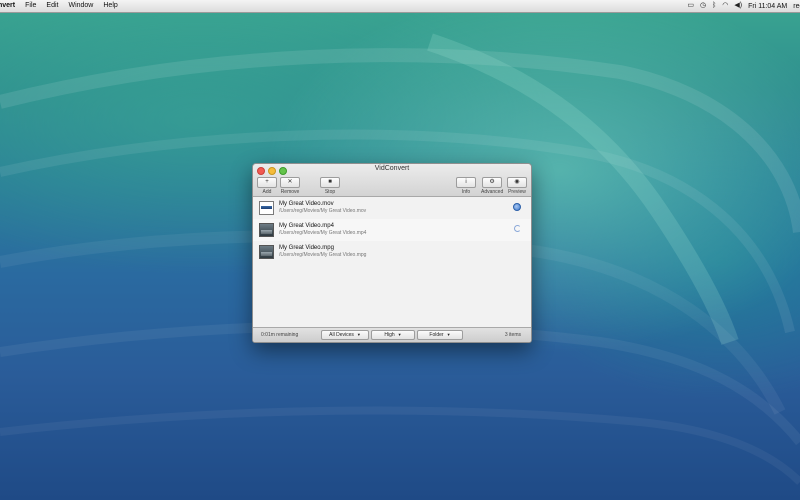  I want to click on preview-button: ◉ Preview, so click(517, 186).